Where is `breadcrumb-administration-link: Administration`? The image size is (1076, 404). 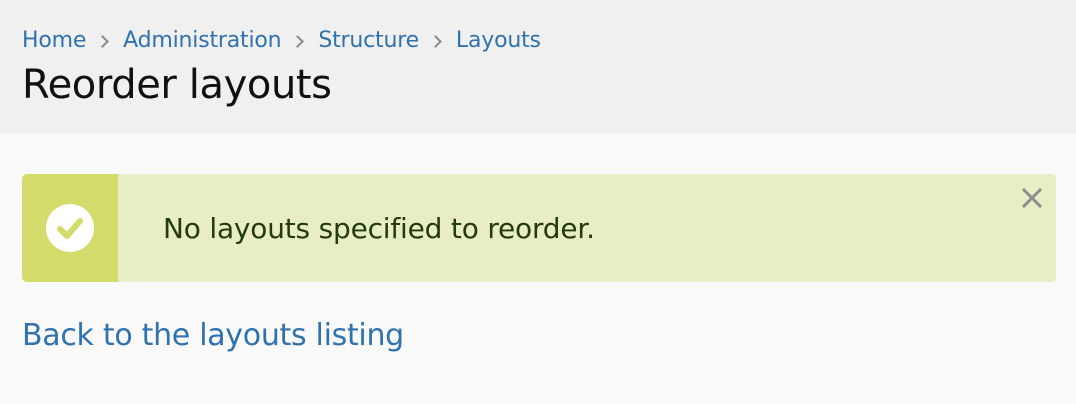
breadcrumb-administration-link: Administration is located at coordinates (202, 40).